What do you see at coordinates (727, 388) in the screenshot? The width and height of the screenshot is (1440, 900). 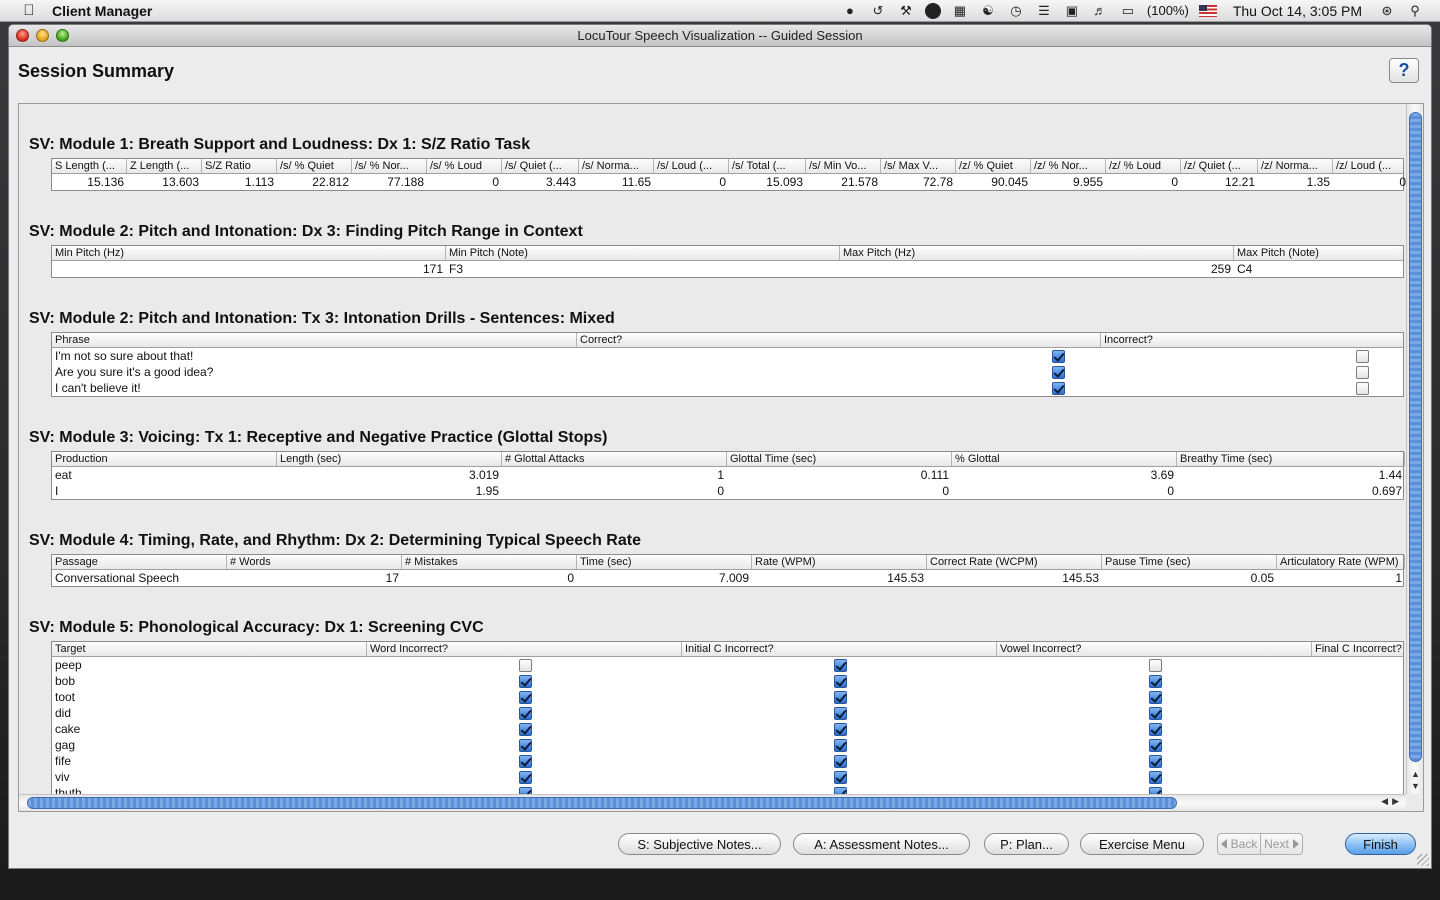 I see `table-row: I can't believe it!` at bounding box center [727, 388].